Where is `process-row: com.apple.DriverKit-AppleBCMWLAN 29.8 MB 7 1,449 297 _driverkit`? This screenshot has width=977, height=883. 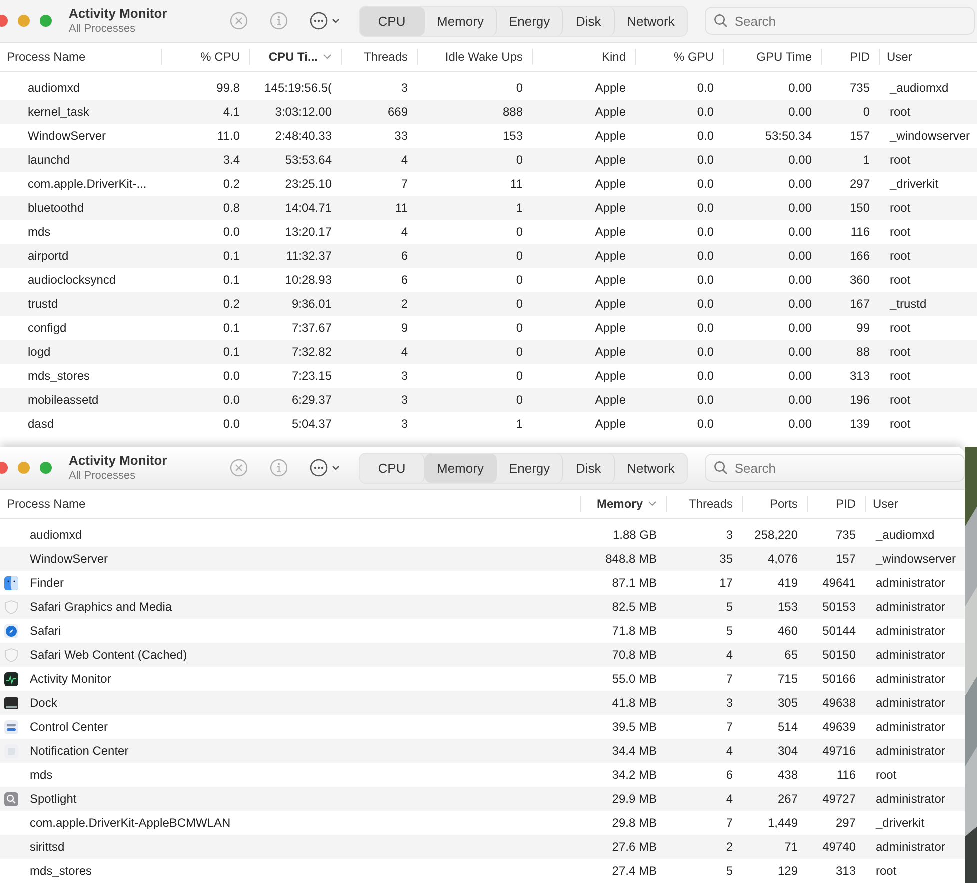 process-row: com.apple.DriverKit-AppleBCMWLAN 29.8 MB 7 1,449 297 _driverkit is located at coordinates (482, 823).